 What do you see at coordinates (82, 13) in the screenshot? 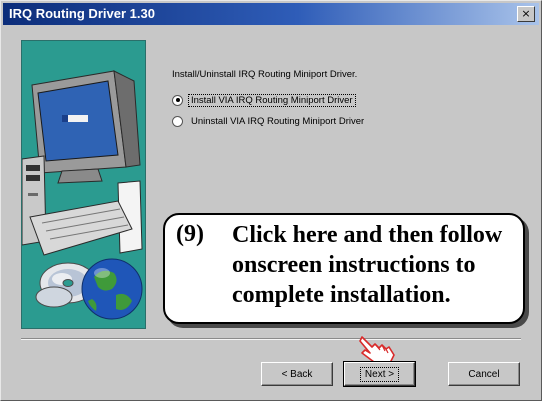
I see `window-title: IRQ Routing Driver 1.30` at bounding box center [82, 13].